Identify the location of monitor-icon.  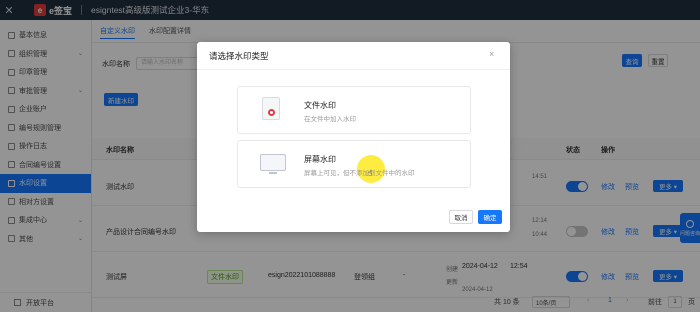
(273, 164).